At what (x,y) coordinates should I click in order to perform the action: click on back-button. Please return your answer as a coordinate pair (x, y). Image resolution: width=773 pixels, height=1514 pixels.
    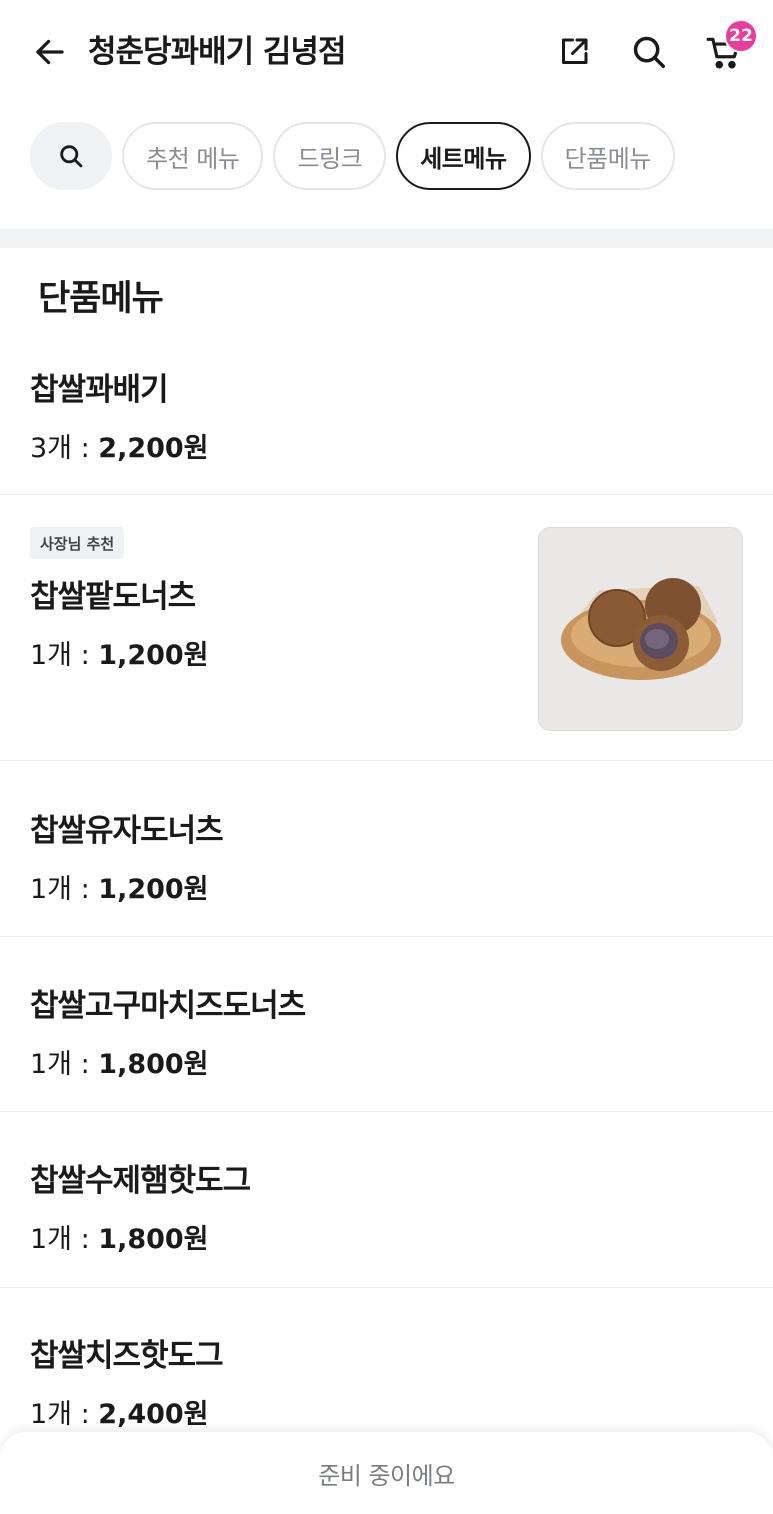
    Looking at the image, I should click on (50, 52).